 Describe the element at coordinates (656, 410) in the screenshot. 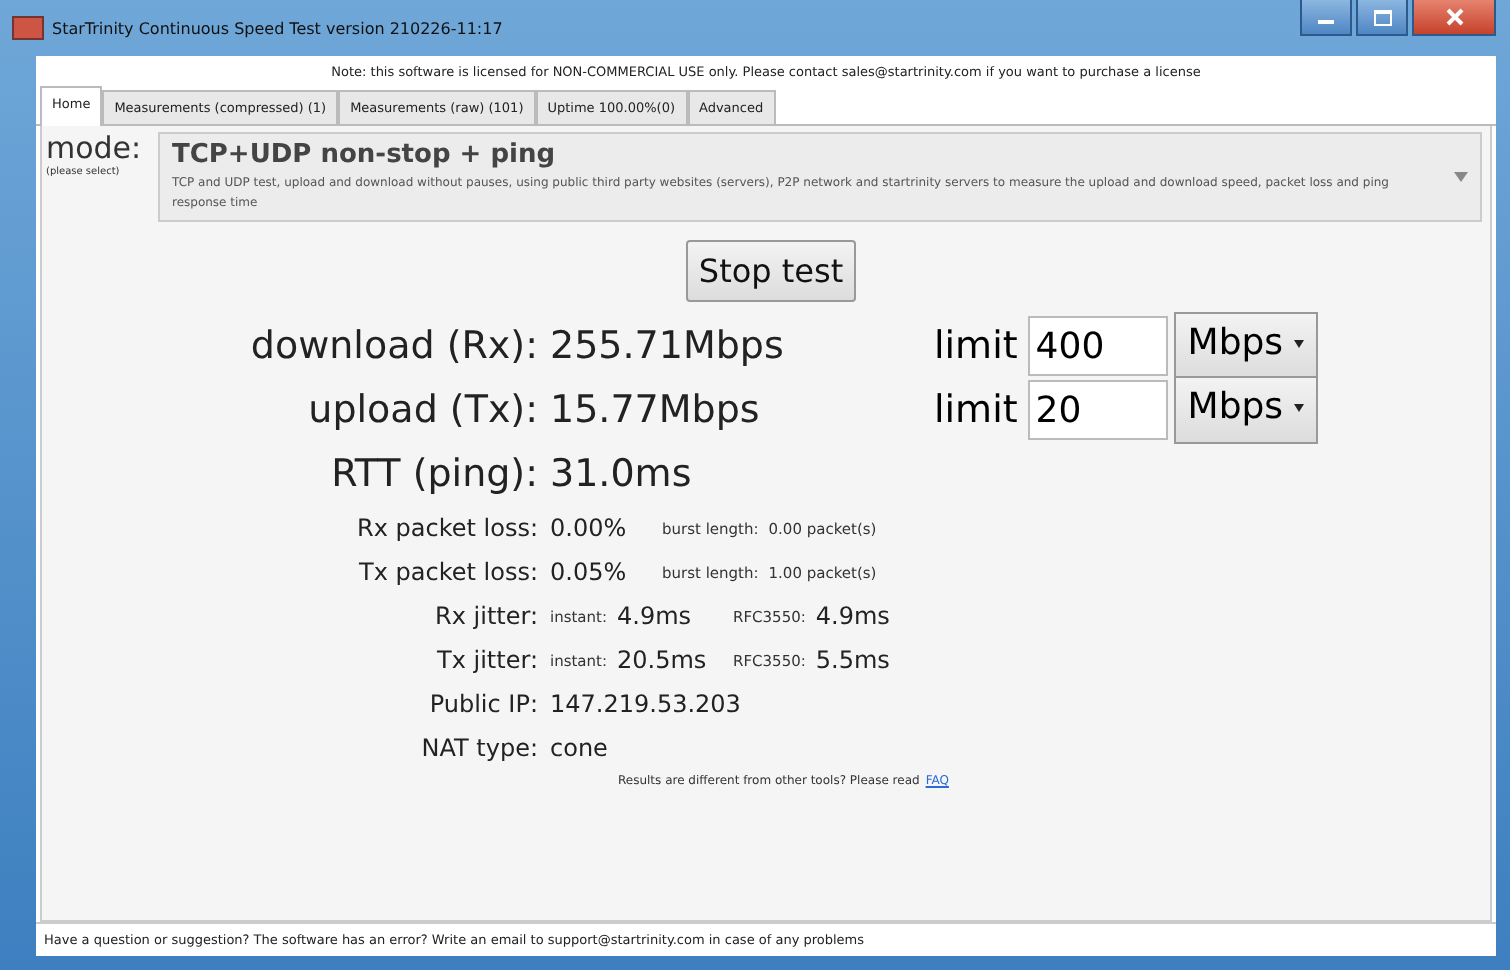

I see `speed-value: 15.77Mbps` at that location.